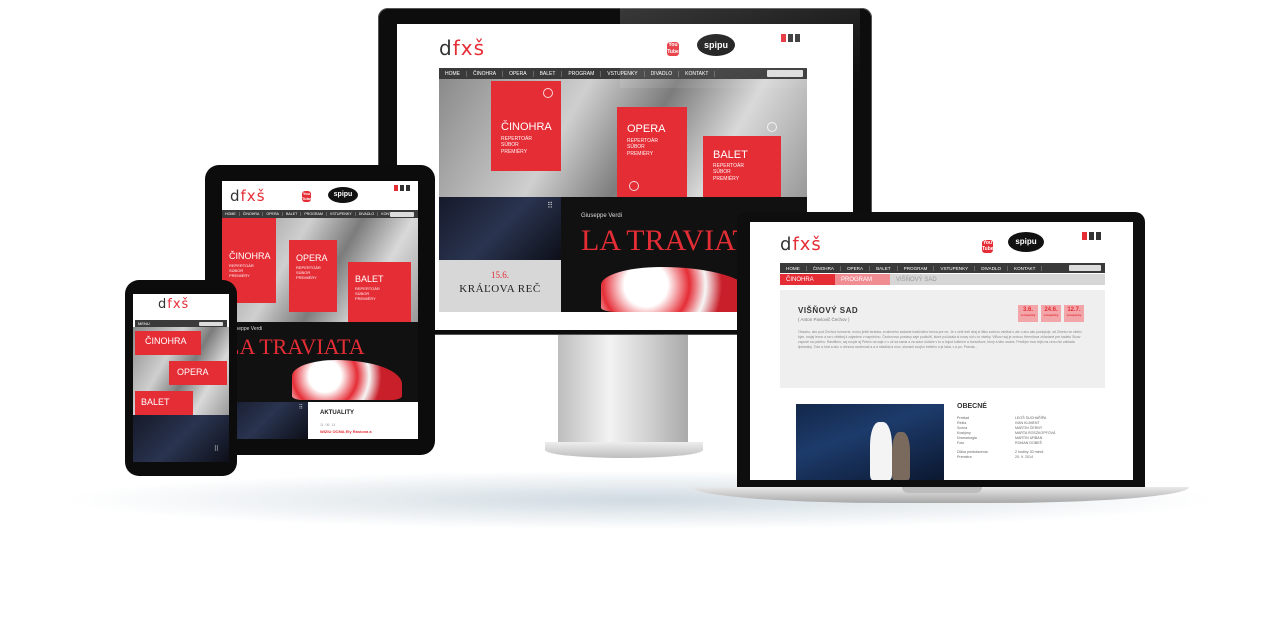 The height and width of the screenshot is (620, 1277). I want to click on date-badge: 12.7. vstupenky, so click(1074, 313).